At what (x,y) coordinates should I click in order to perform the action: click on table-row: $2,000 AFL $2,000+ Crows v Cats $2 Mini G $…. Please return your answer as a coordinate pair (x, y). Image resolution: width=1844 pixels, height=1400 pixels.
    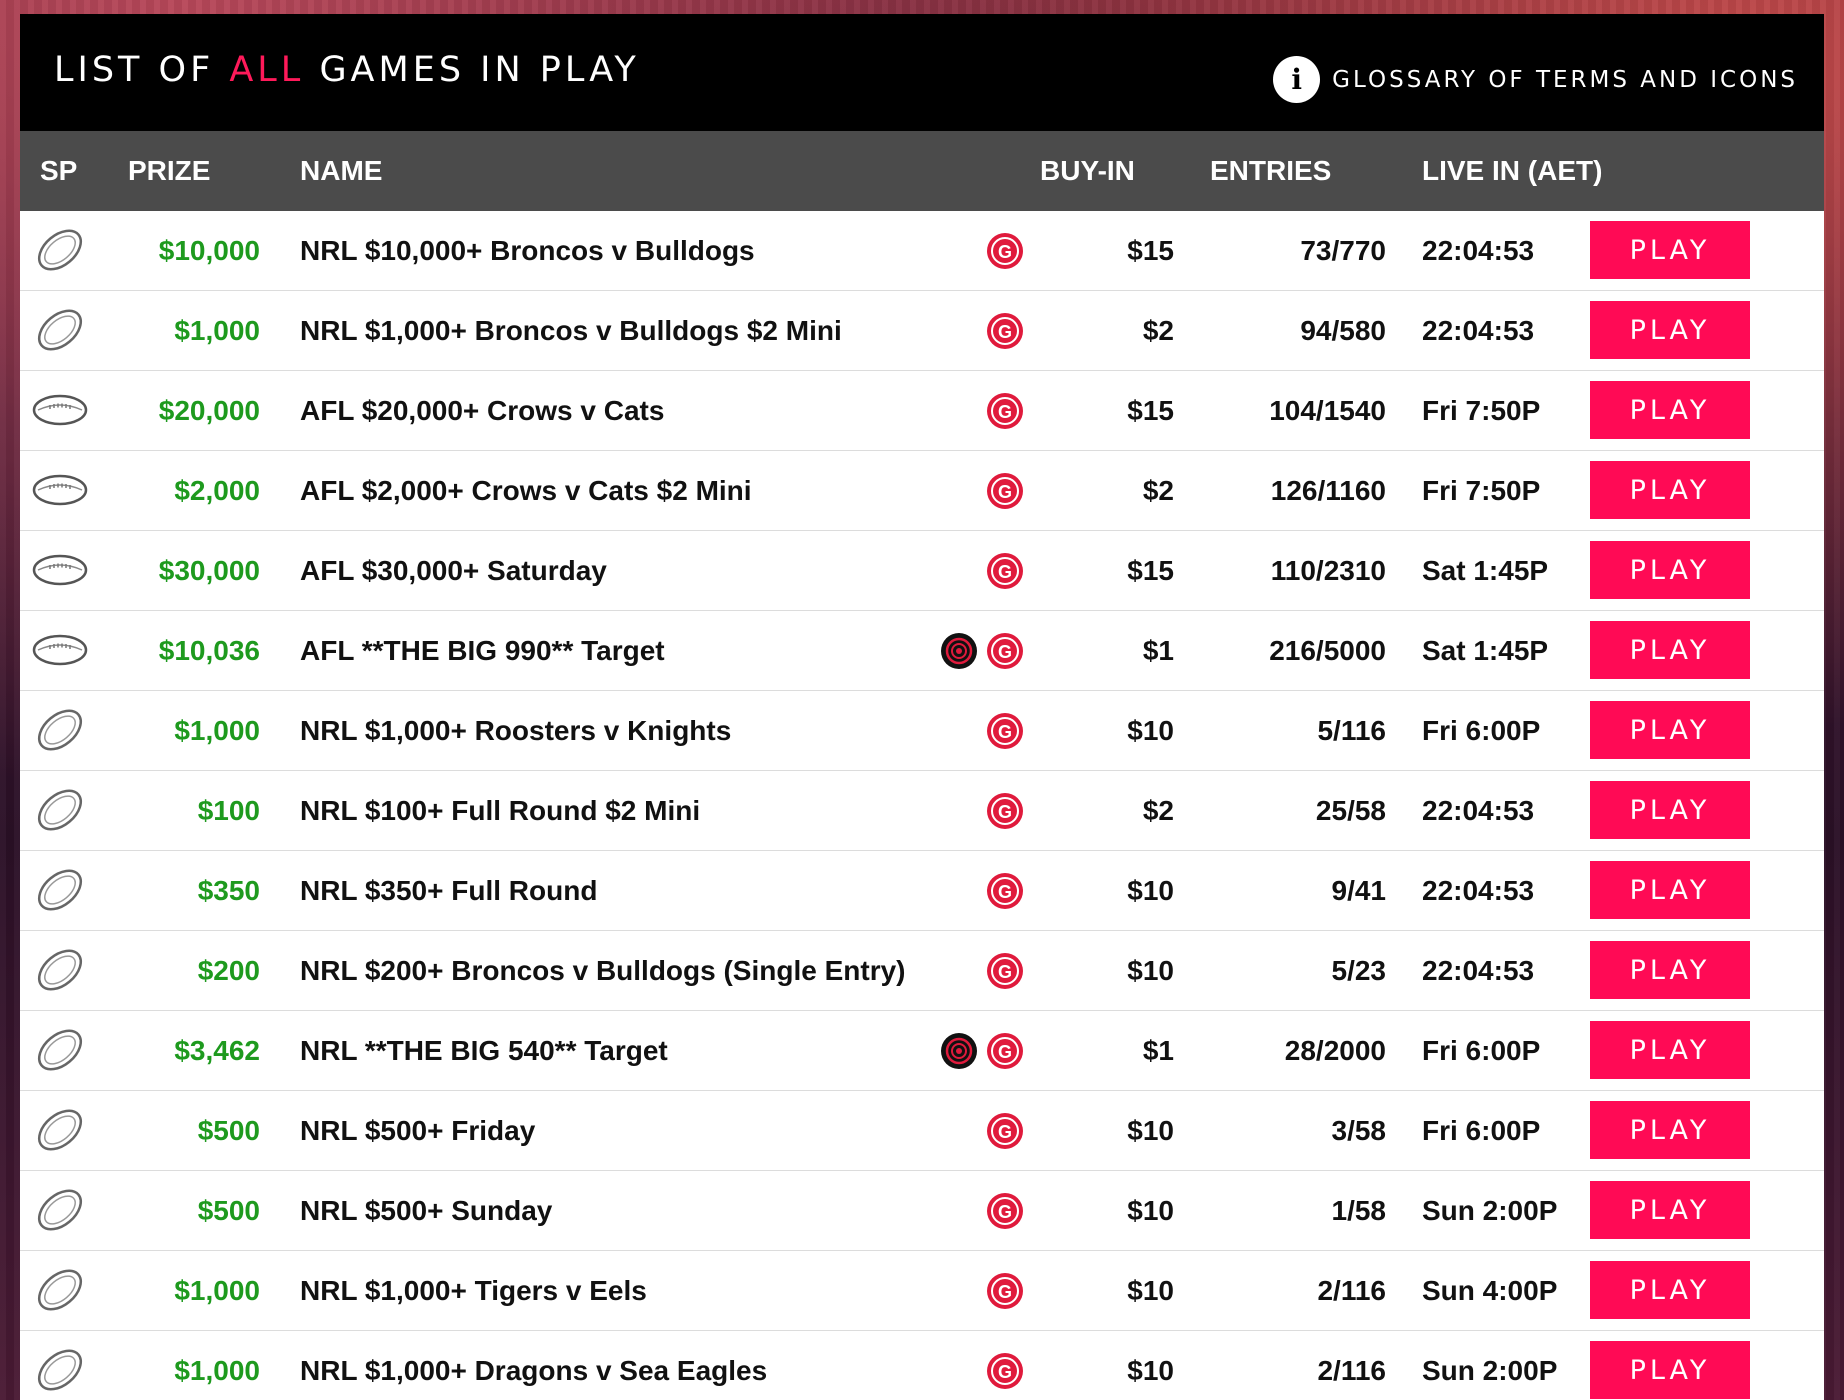
    Looking at the image, I should click on (922, 491).